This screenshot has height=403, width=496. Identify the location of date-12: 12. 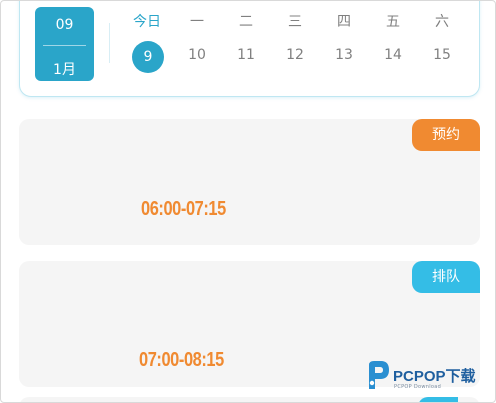
(295, 55).